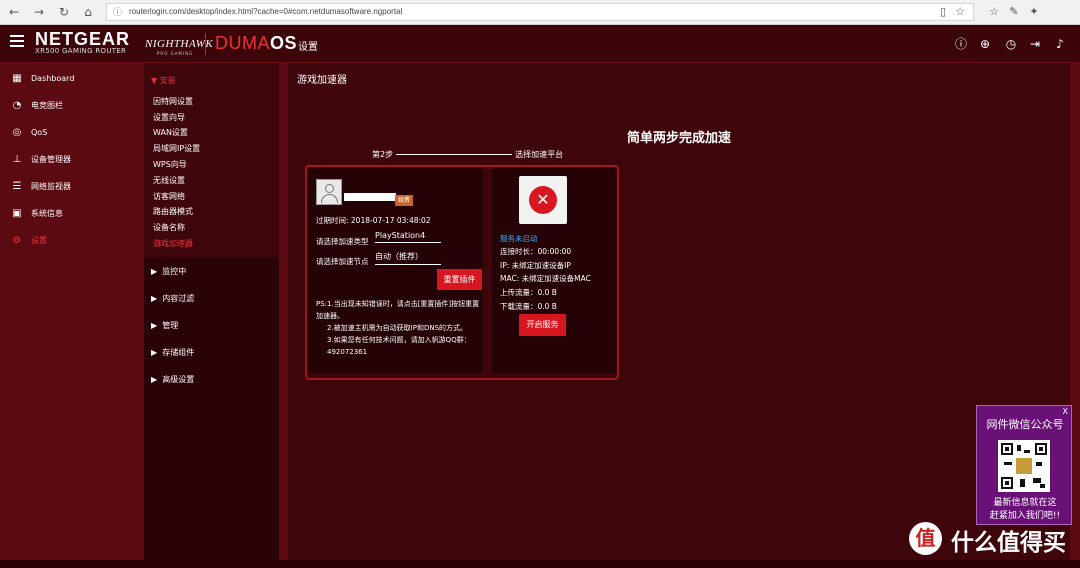  I want to click on dumaos-logo: DUMAOS, so click(256, 43).